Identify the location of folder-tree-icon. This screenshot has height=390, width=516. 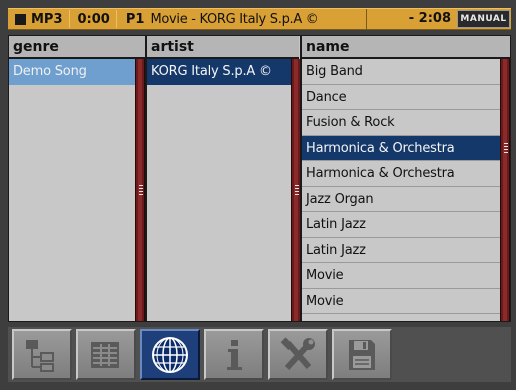
(40, 355).